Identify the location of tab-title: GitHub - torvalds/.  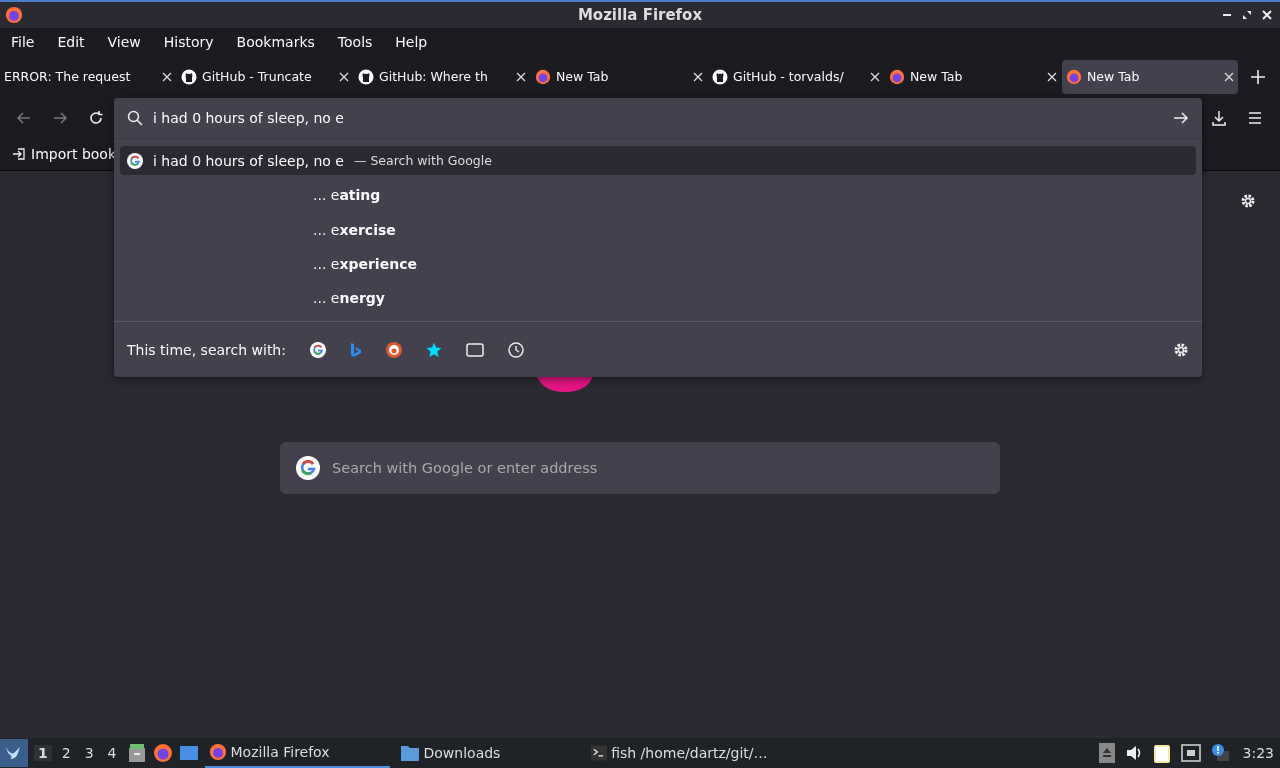
(788, 76).